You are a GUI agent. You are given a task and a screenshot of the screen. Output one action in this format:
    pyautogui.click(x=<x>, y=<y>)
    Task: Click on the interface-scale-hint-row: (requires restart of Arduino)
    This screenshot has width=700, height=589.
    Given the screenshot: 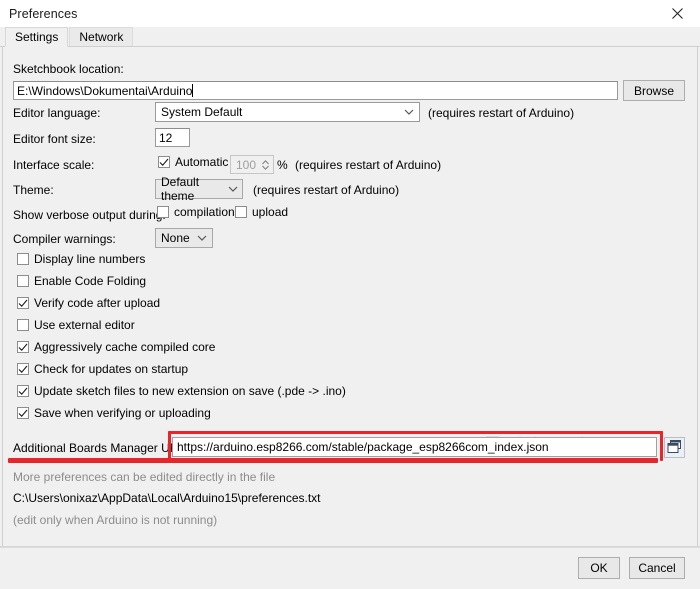 What is the action you would take?
    pyautogui.click(x=368, y=165)
    